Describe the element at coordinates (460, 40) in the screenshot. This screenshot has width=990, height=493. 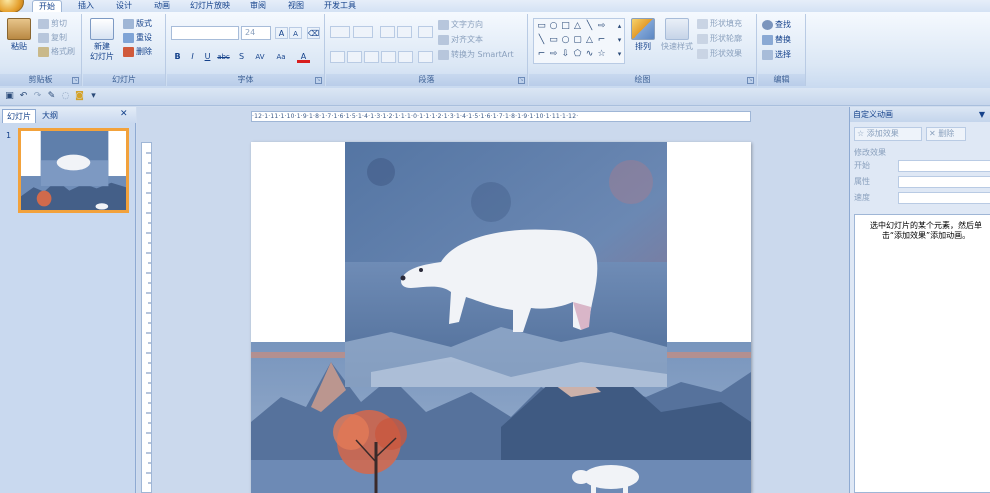
I see `align-text-button: 对齐文本` at that location.